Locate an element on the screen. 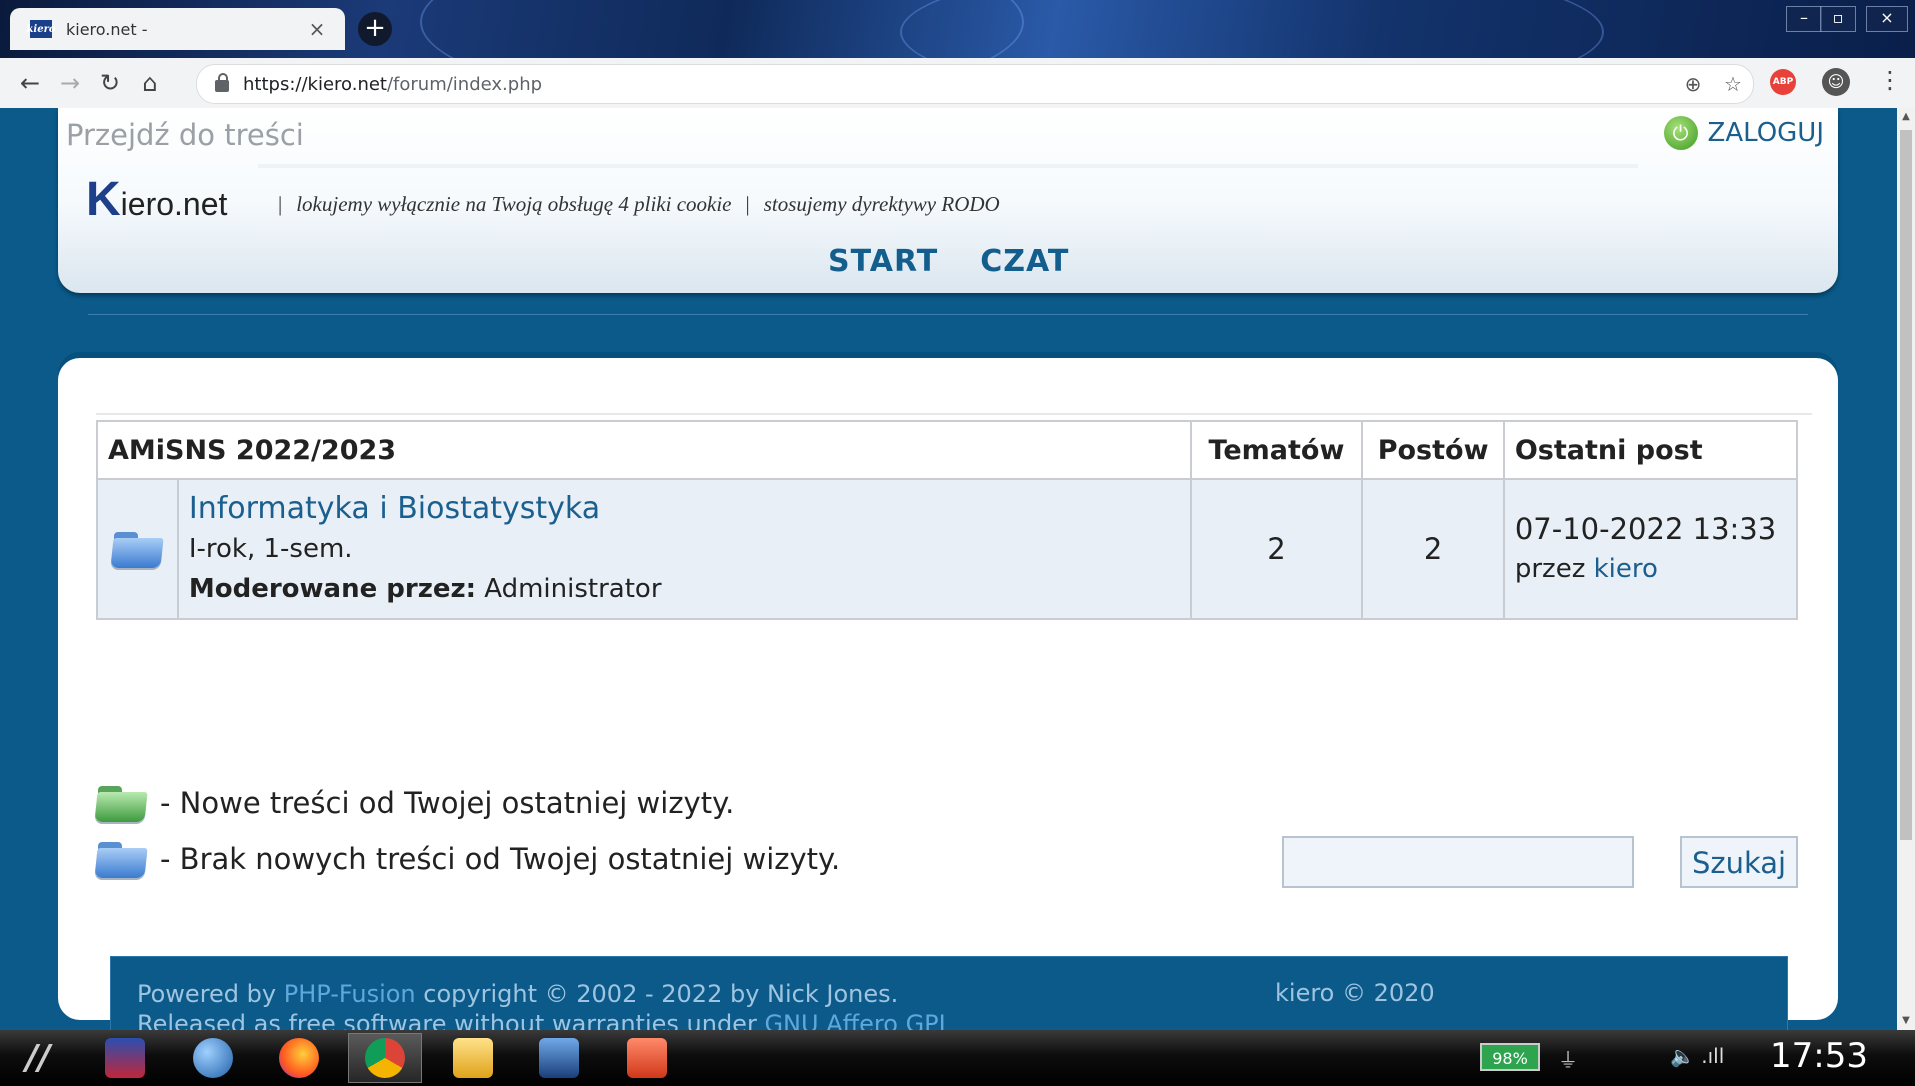 This screenshot has width=1915, height=1086. forum-name-link: Informatyka i Biostatystyka is located at coordinates (684, 509).